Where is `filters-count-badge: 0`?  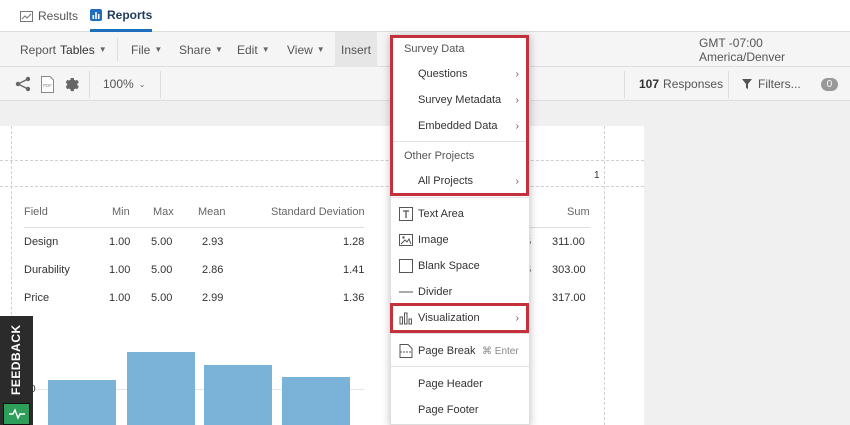 filters-count-badge: 0 is located at coordinates (829, 84).